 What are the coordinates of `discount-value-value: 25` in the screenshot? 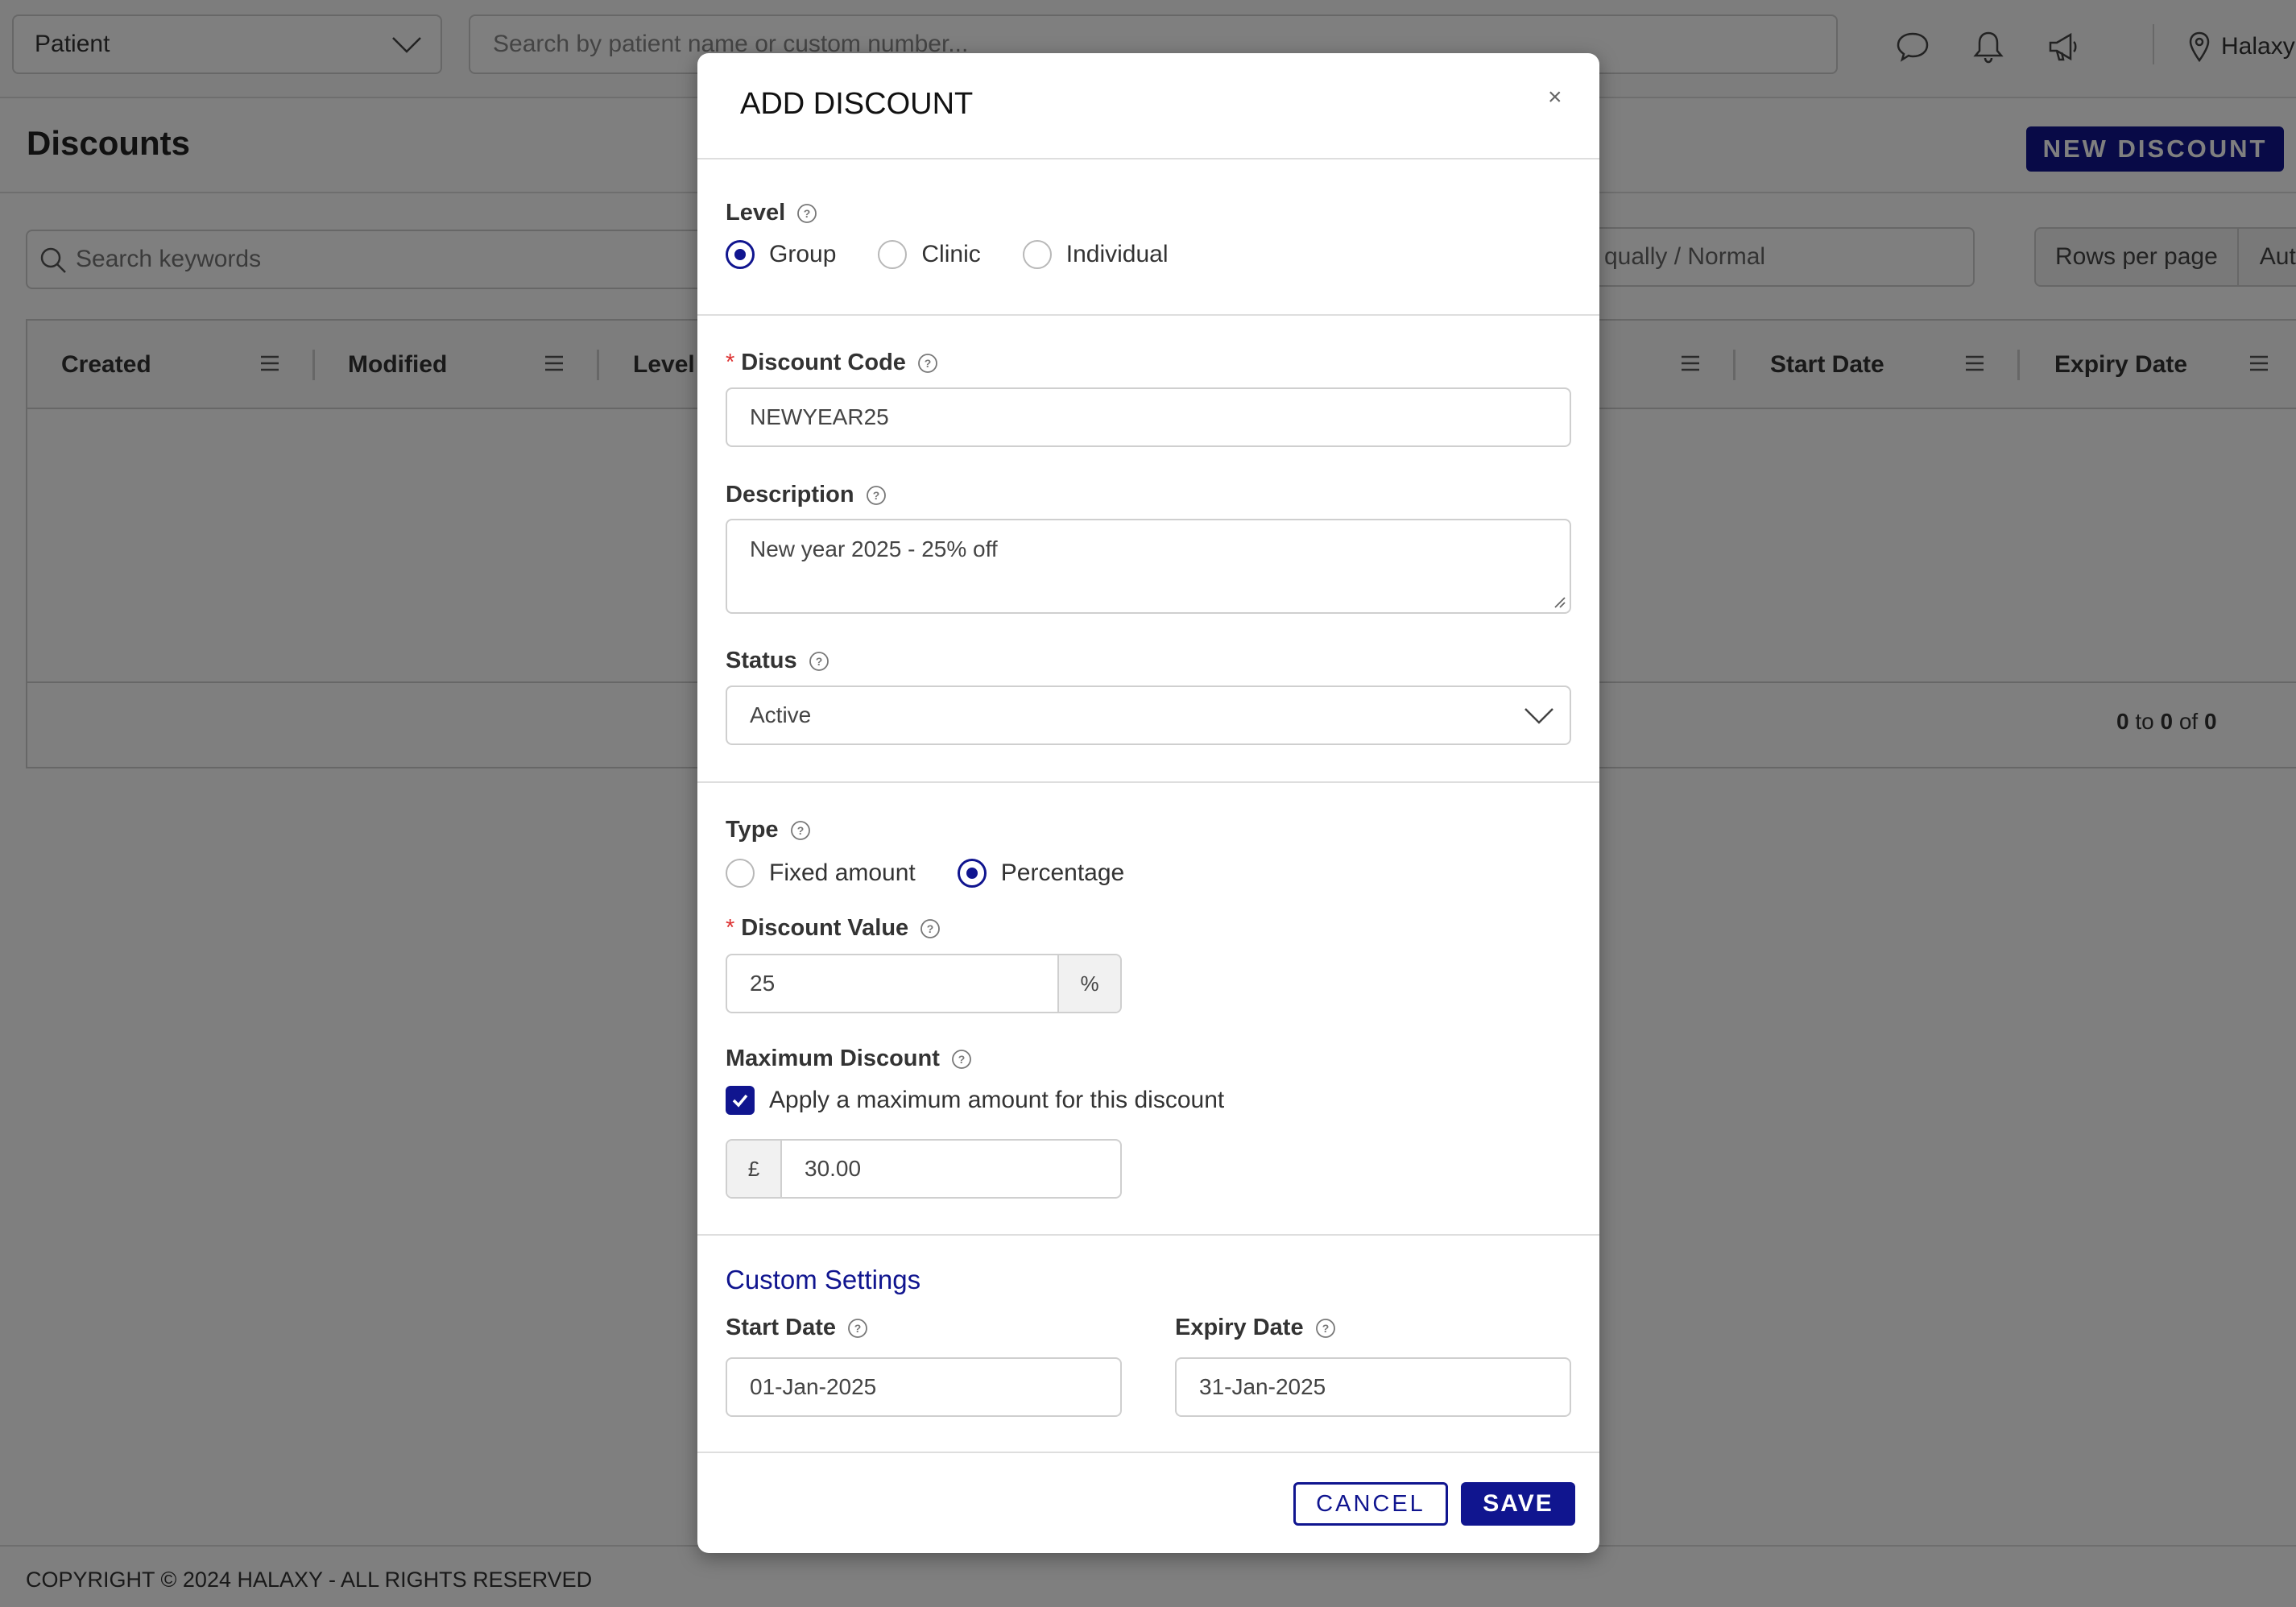 It's located at (763, 983).